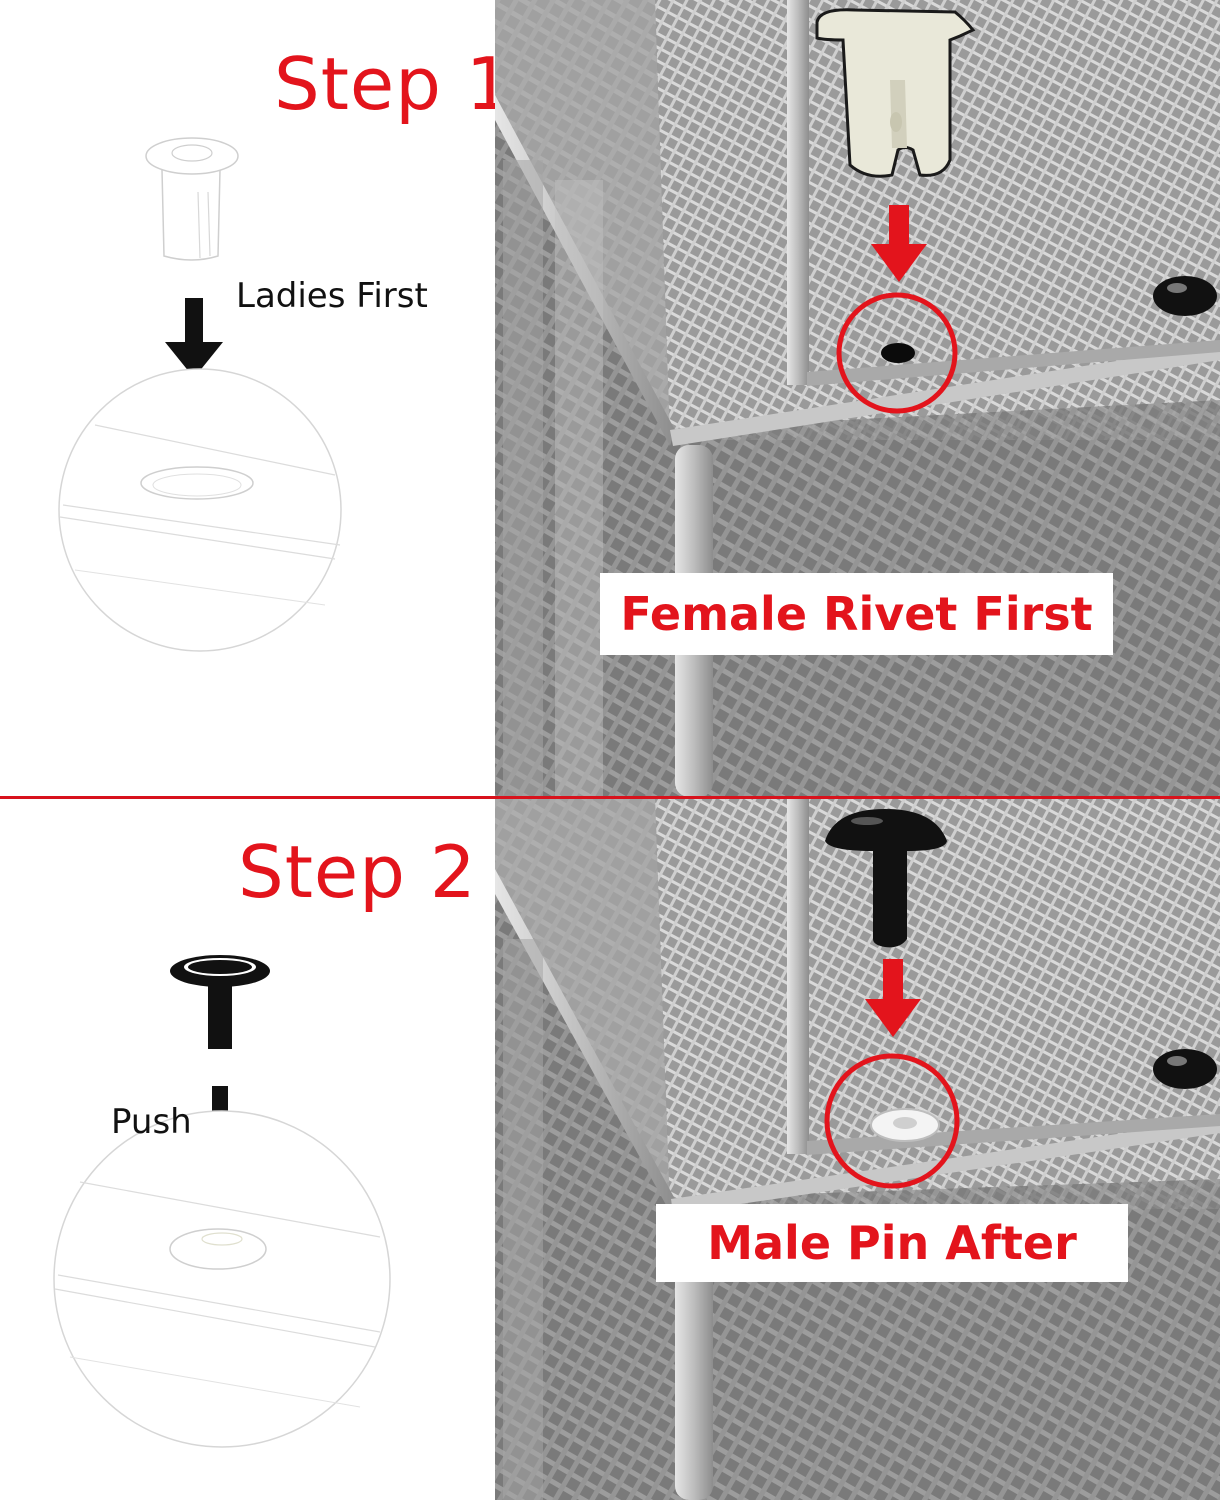 The image size is (1220, 1500). What do you see at coordinates (200, 510) in the screenshot?
I see `hole-detail-circle` at bounding box center [200, 510].